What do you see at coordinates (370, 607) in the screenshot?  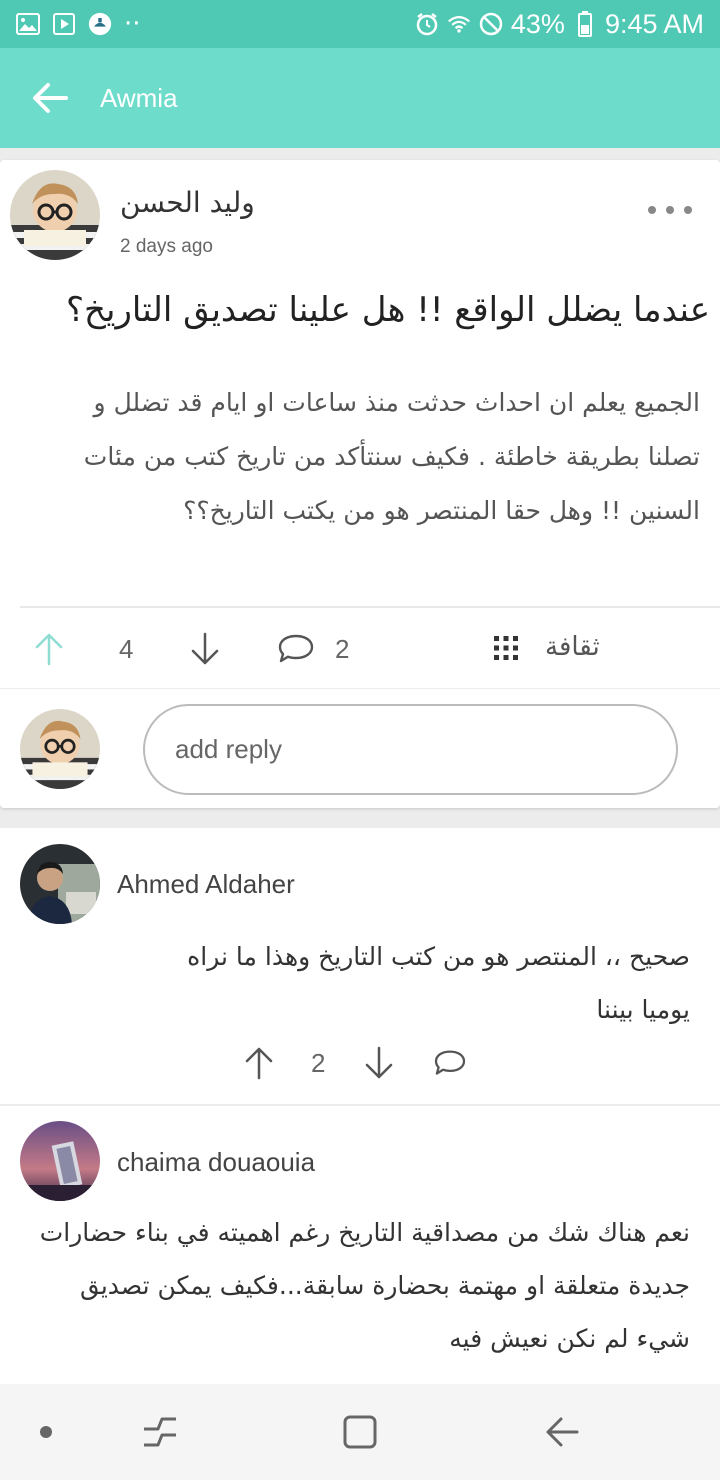 I see `divider` at bounding box center [370, 607].